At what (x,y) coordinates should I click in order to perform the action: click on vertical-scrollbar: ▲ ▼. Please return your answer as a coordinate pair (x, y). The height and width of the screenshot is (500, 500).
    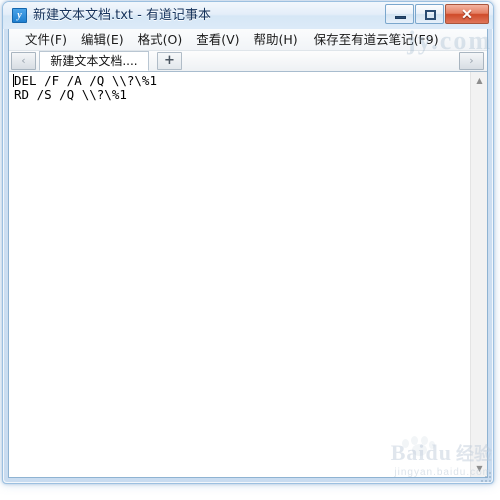
    Looking at the image, I should click on (478, 274).